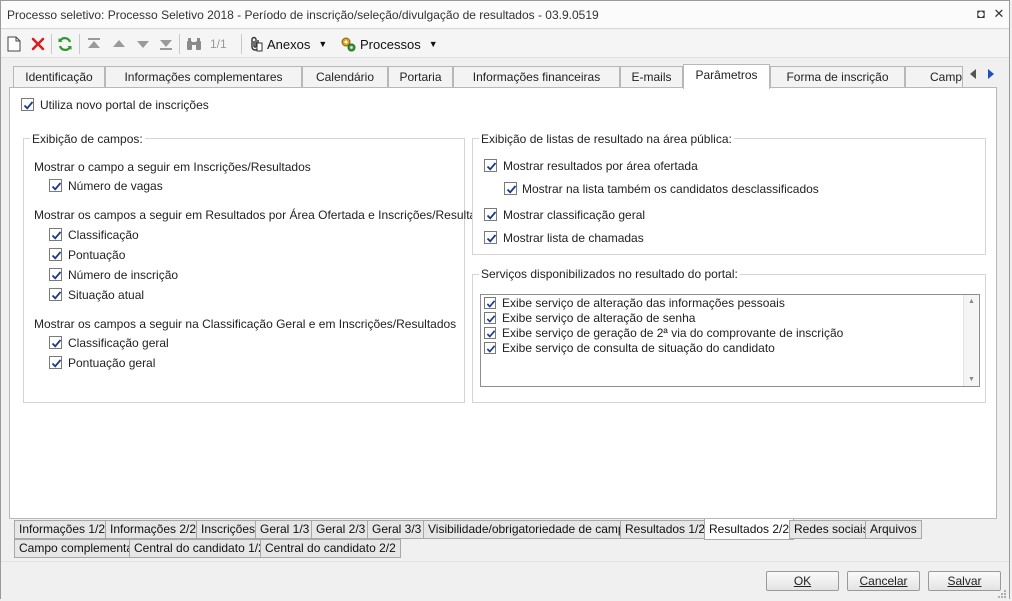 The image size is (1012, 601). What do you see at coordinates (103, 235) in the screenshot?
I see `classification-label: Classificação` at bounding box center [103, 235].